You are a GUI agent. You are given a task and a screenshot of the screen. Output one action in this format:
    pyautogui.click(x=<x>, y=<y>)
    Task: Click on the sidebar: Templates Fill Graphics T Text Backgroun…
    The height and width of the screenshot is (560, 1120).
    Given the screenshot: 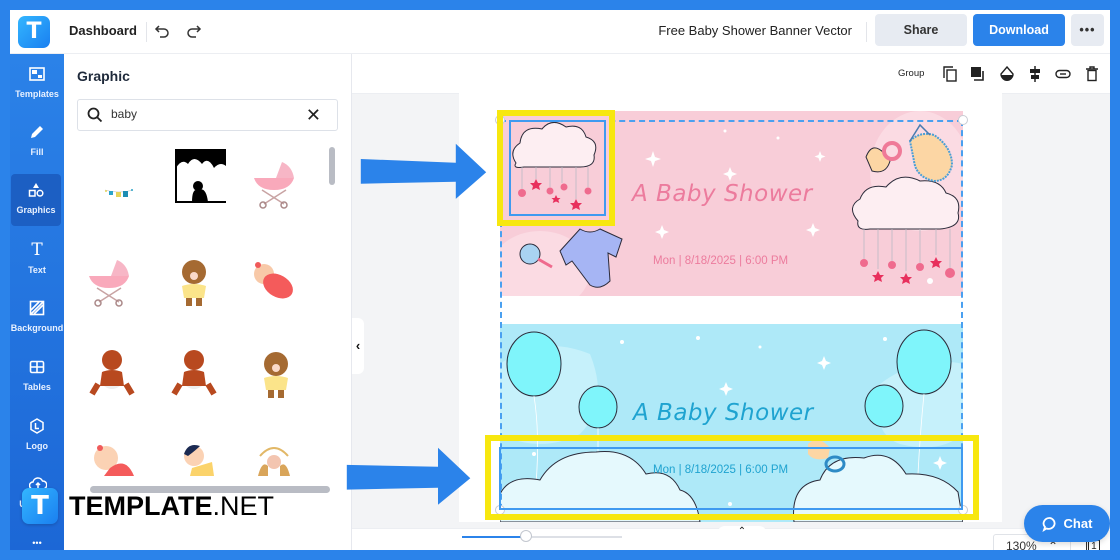 What is the action you would take?
    pyautogui.click(x=37, y=302)
    